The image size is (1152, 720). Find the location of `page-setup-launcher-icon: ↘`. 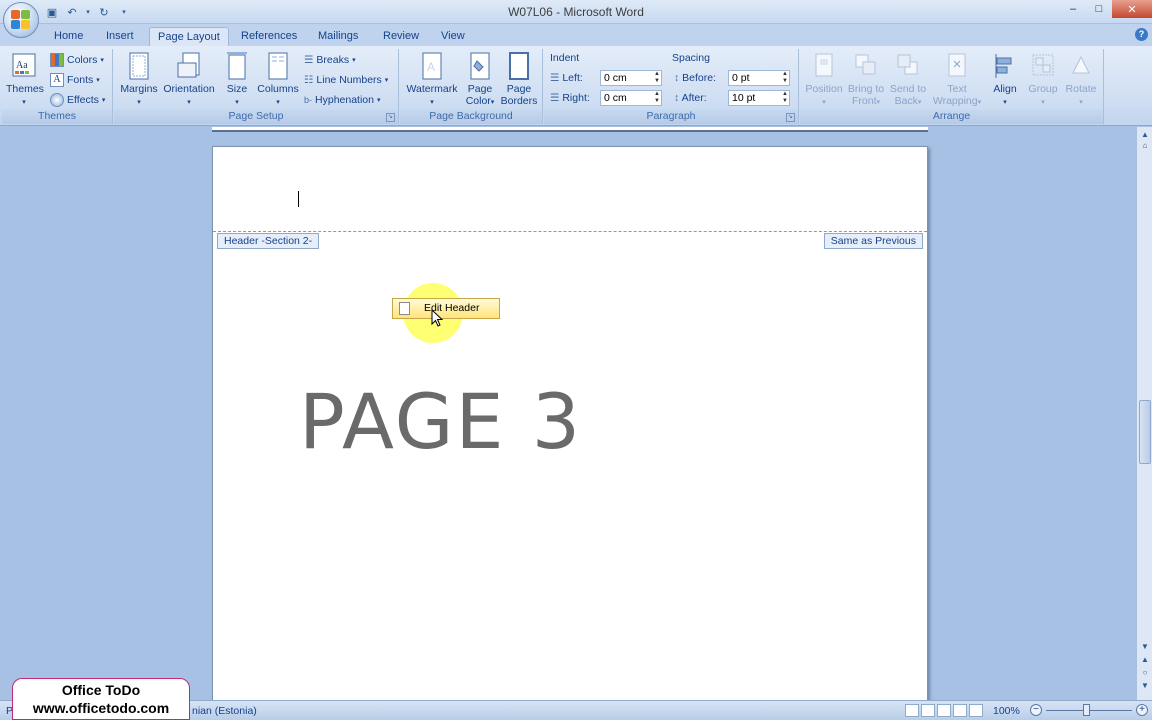

page-setup-launcher-icon: ↘ is located at coordinates (390, 117).